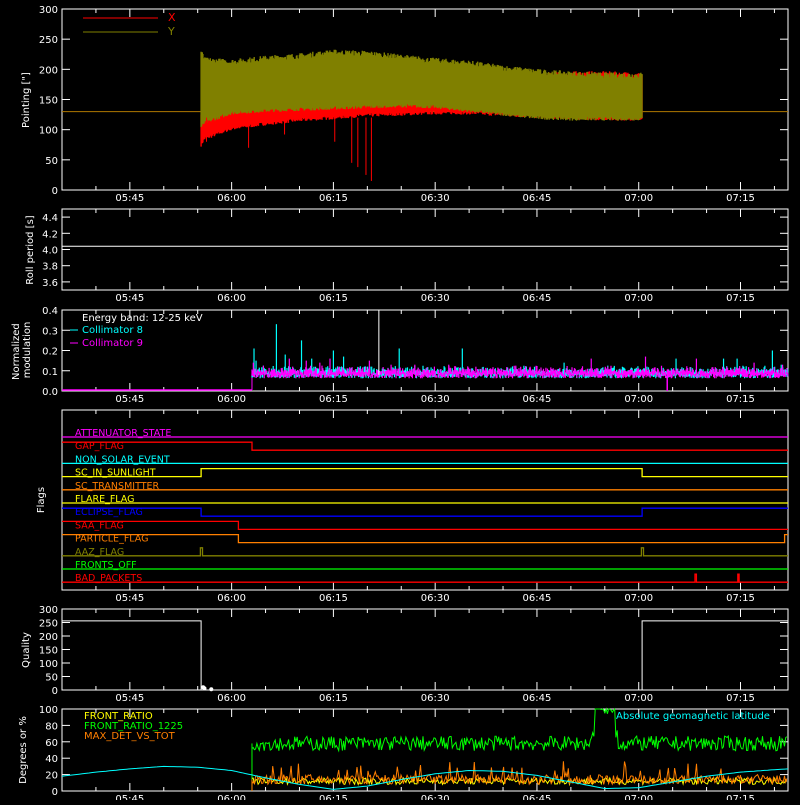  I want to click on energy-band-annotation: Energy band: 12-25 keV, so click(142, 318).